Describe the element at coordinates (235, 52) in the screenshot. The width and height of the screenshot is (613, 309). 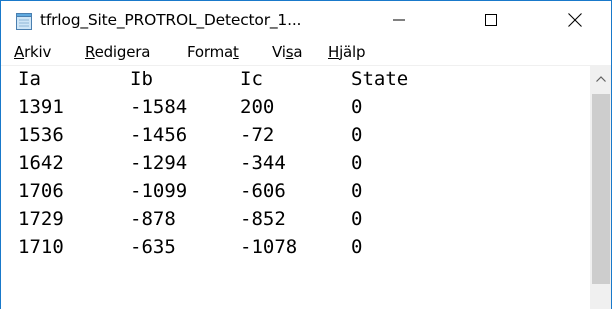
I see `menu-format-mnemonic: t` at that location.